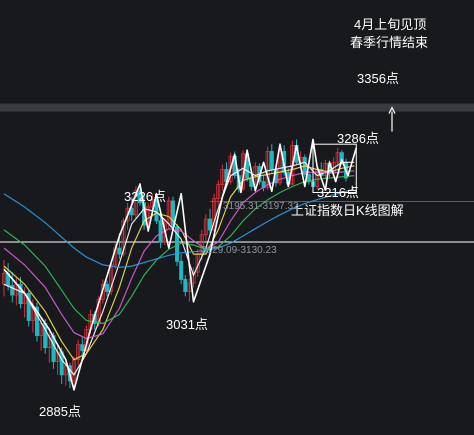  Describe the element at coordinates (145, 196) in the screenshot. I see `label-3226: 3226点` at that location.